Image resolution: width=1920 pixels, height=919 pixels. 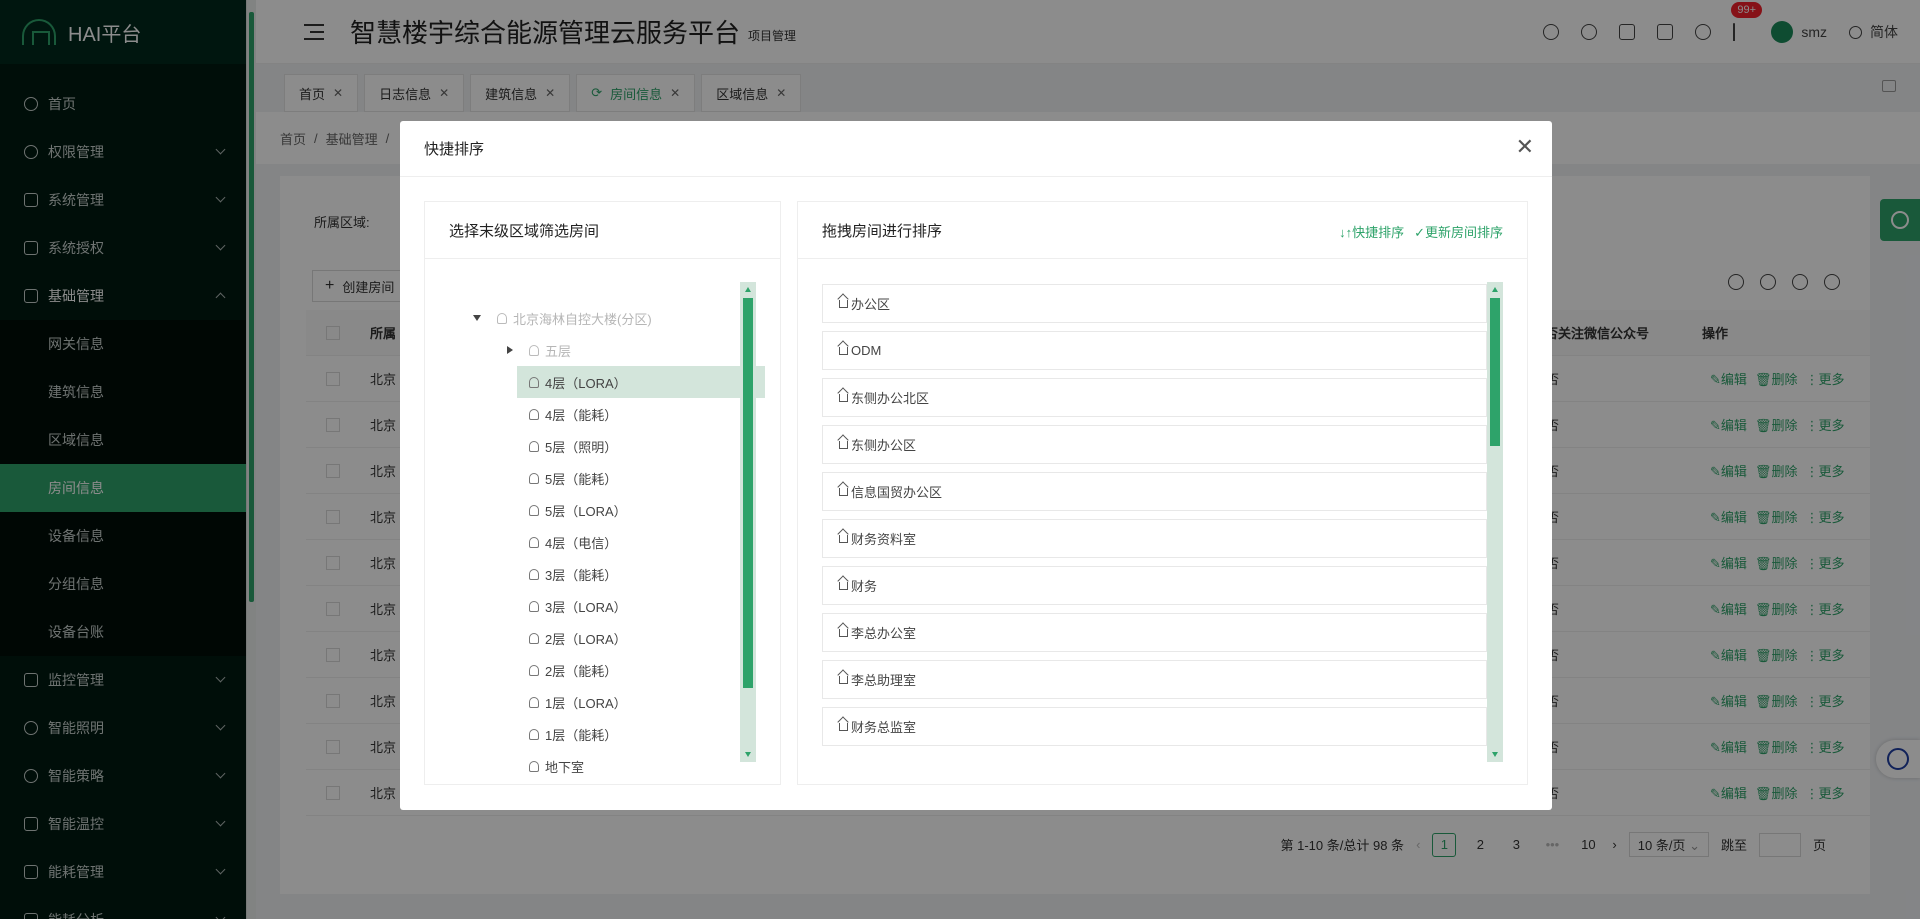 What do you see at coordinates (1154, 397) in the screenshot?
I see `room-item: 东侧办公北区` at bounding box center [1154, 397].